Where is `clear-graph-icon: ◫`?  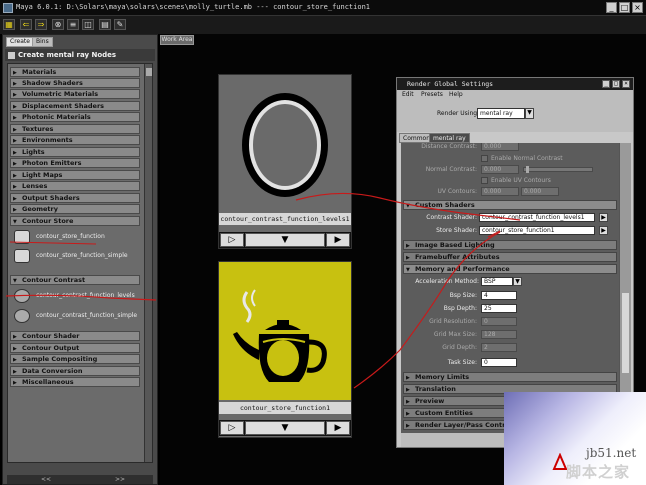
clear-graph-icon: ◫ is located at coordinates (88, 24).